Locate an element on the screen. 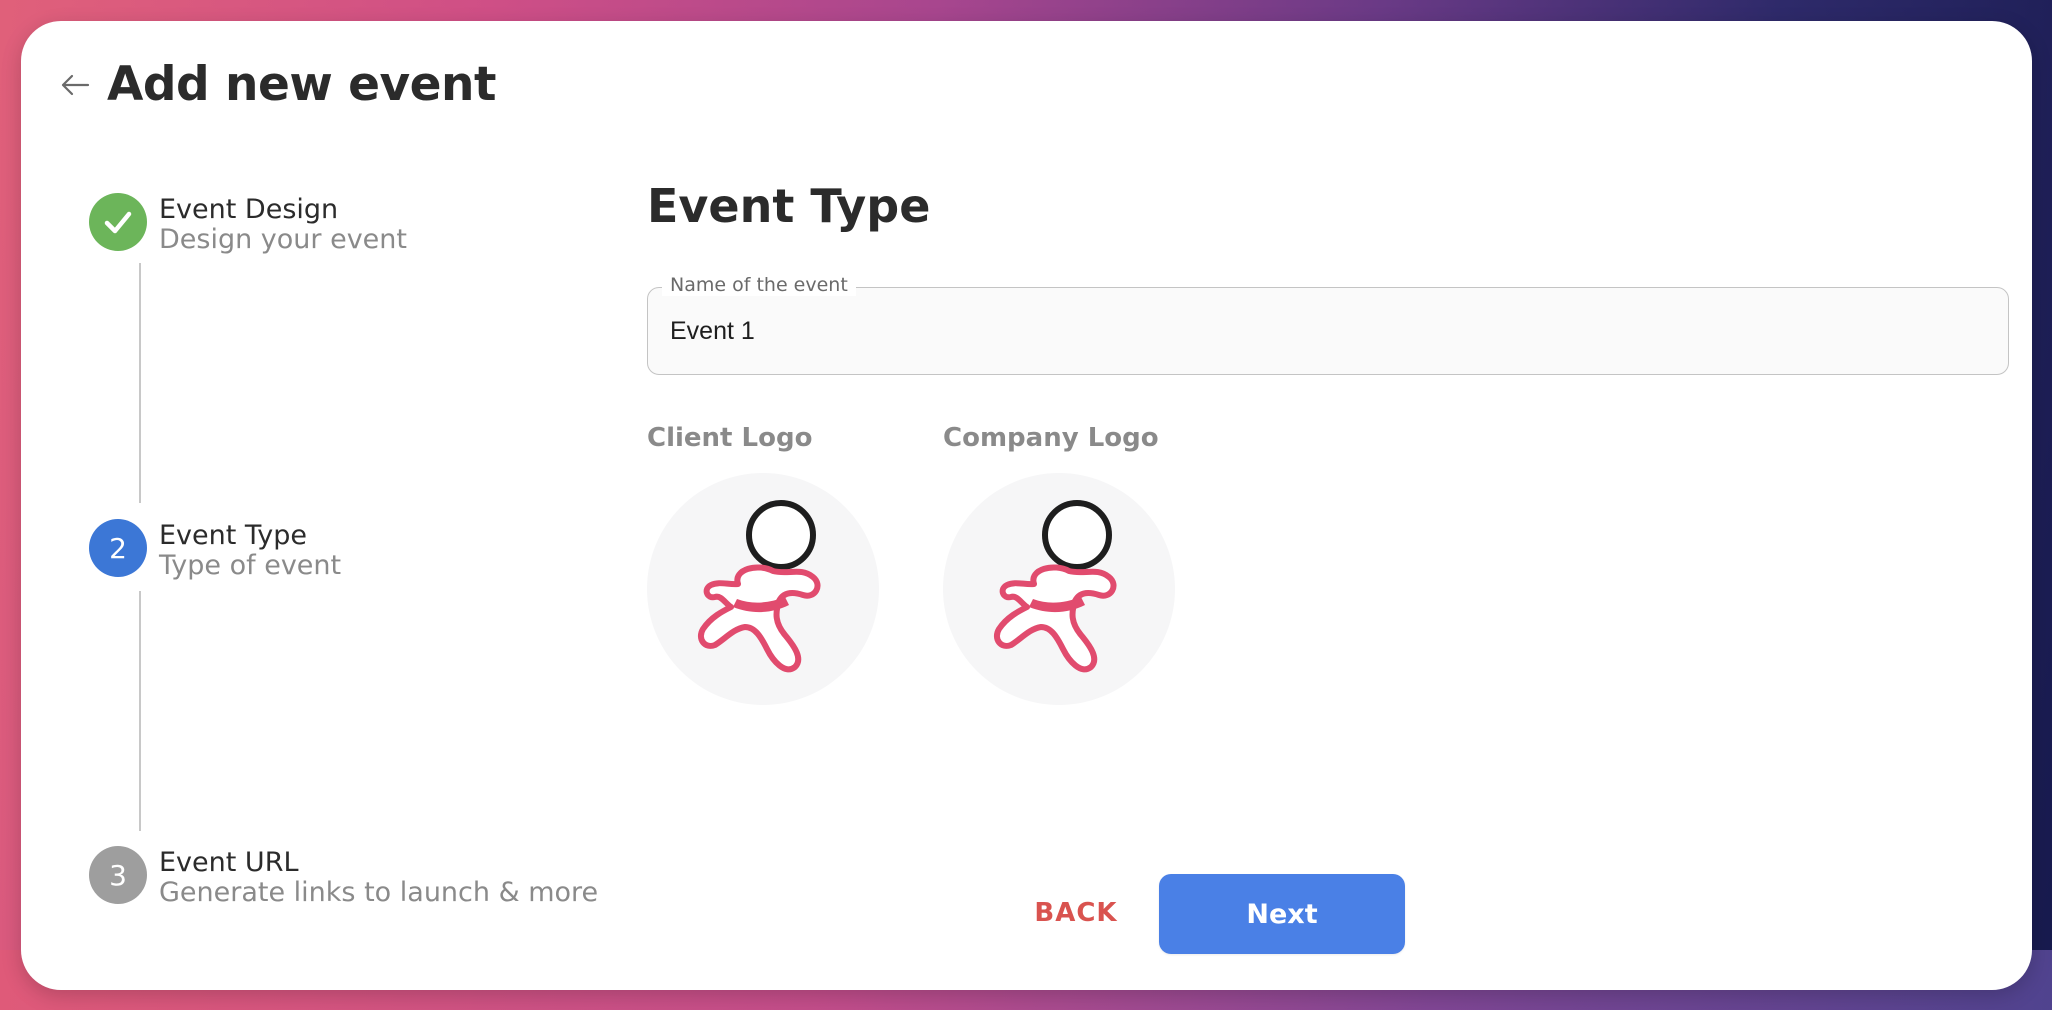 The image size is (2052, 1010). client-logo-block: Client Logo is located at coordinates (763, 564).